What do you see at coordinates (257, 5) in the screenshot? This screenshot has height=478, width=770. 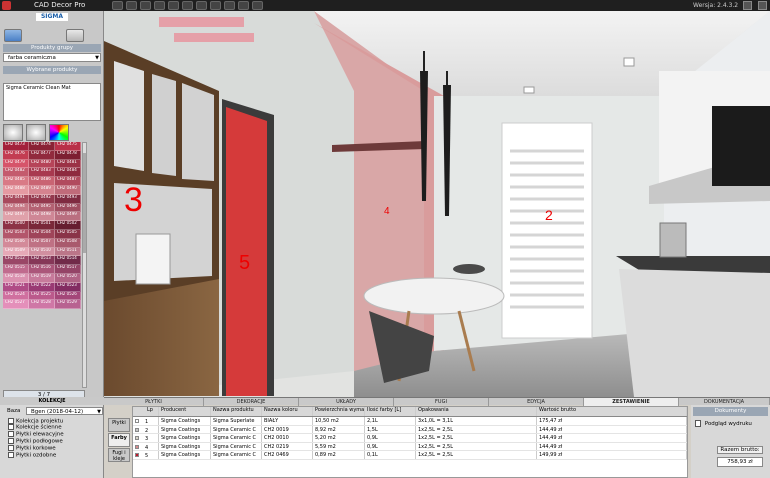 I see `help-icon` at bounding box center [257, 5].